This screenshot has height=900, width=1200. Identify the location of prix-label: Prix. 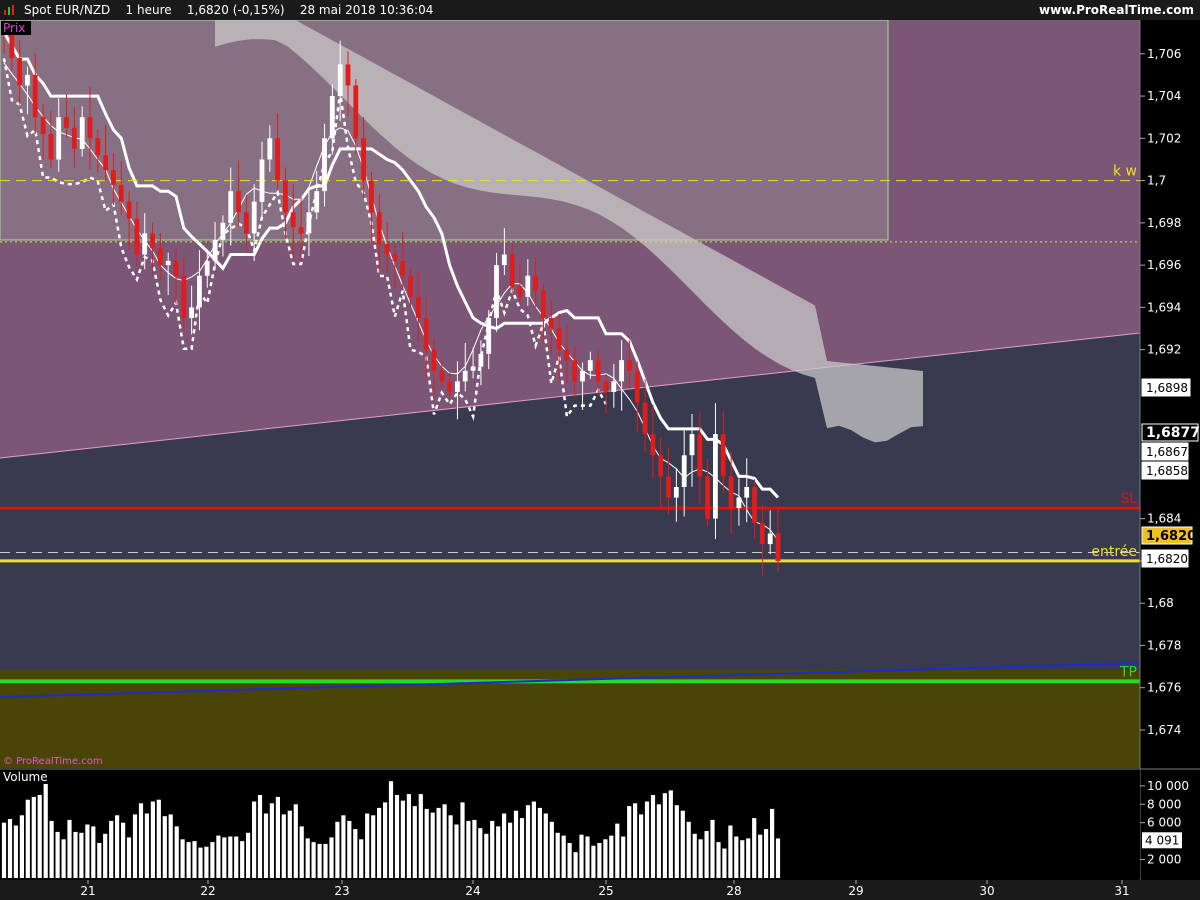
(14, 28).